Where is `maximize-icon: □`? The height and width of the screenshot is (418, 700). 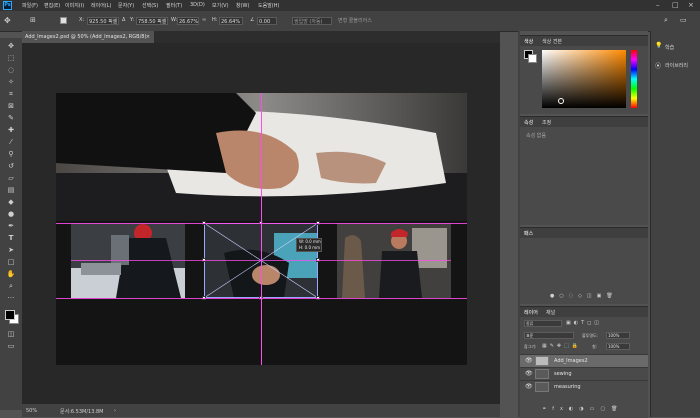
maximize-icon: □ is located at coordinates (675, 5).